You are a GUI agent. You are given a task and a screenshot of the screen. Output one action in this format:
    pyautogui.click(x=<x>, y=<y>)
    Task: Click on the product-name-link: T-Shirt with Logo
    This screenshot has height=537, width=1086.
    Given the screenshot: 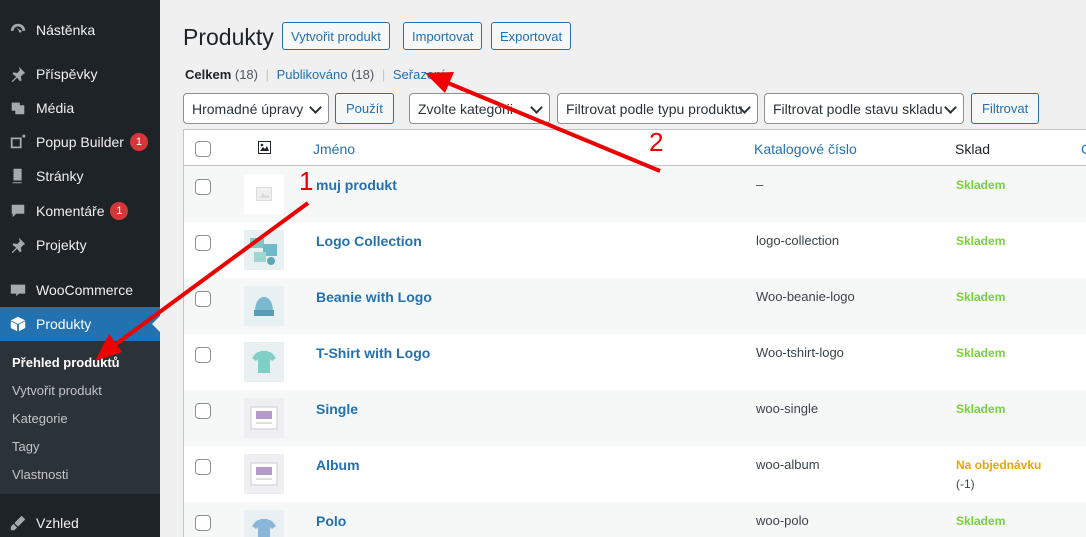 What is the action you would take?
    pyautogui.click(x=373, y=353)
    